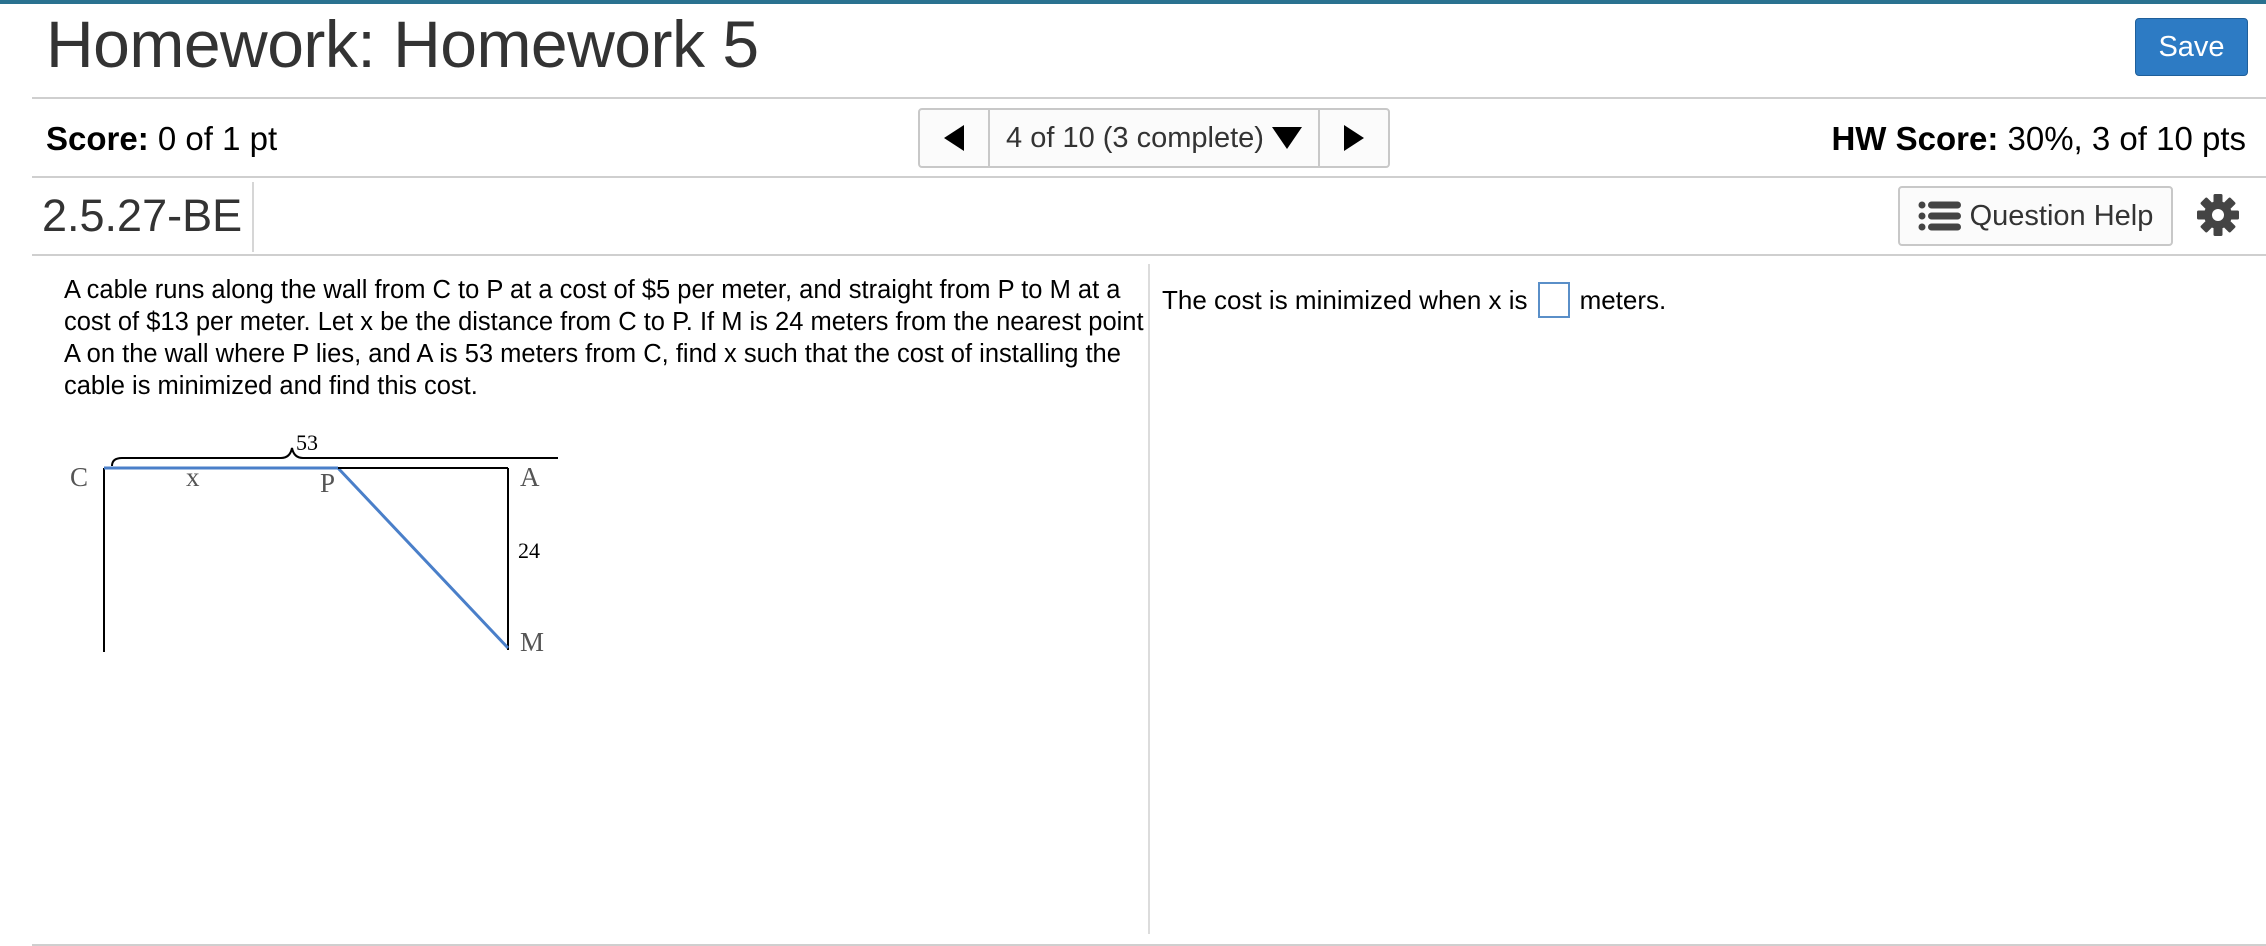 This screenshot has width=2266, height=946. I want to click on hw-score-display: HW Score: 30%, 3 of 10 pts, so click(2038, 139).